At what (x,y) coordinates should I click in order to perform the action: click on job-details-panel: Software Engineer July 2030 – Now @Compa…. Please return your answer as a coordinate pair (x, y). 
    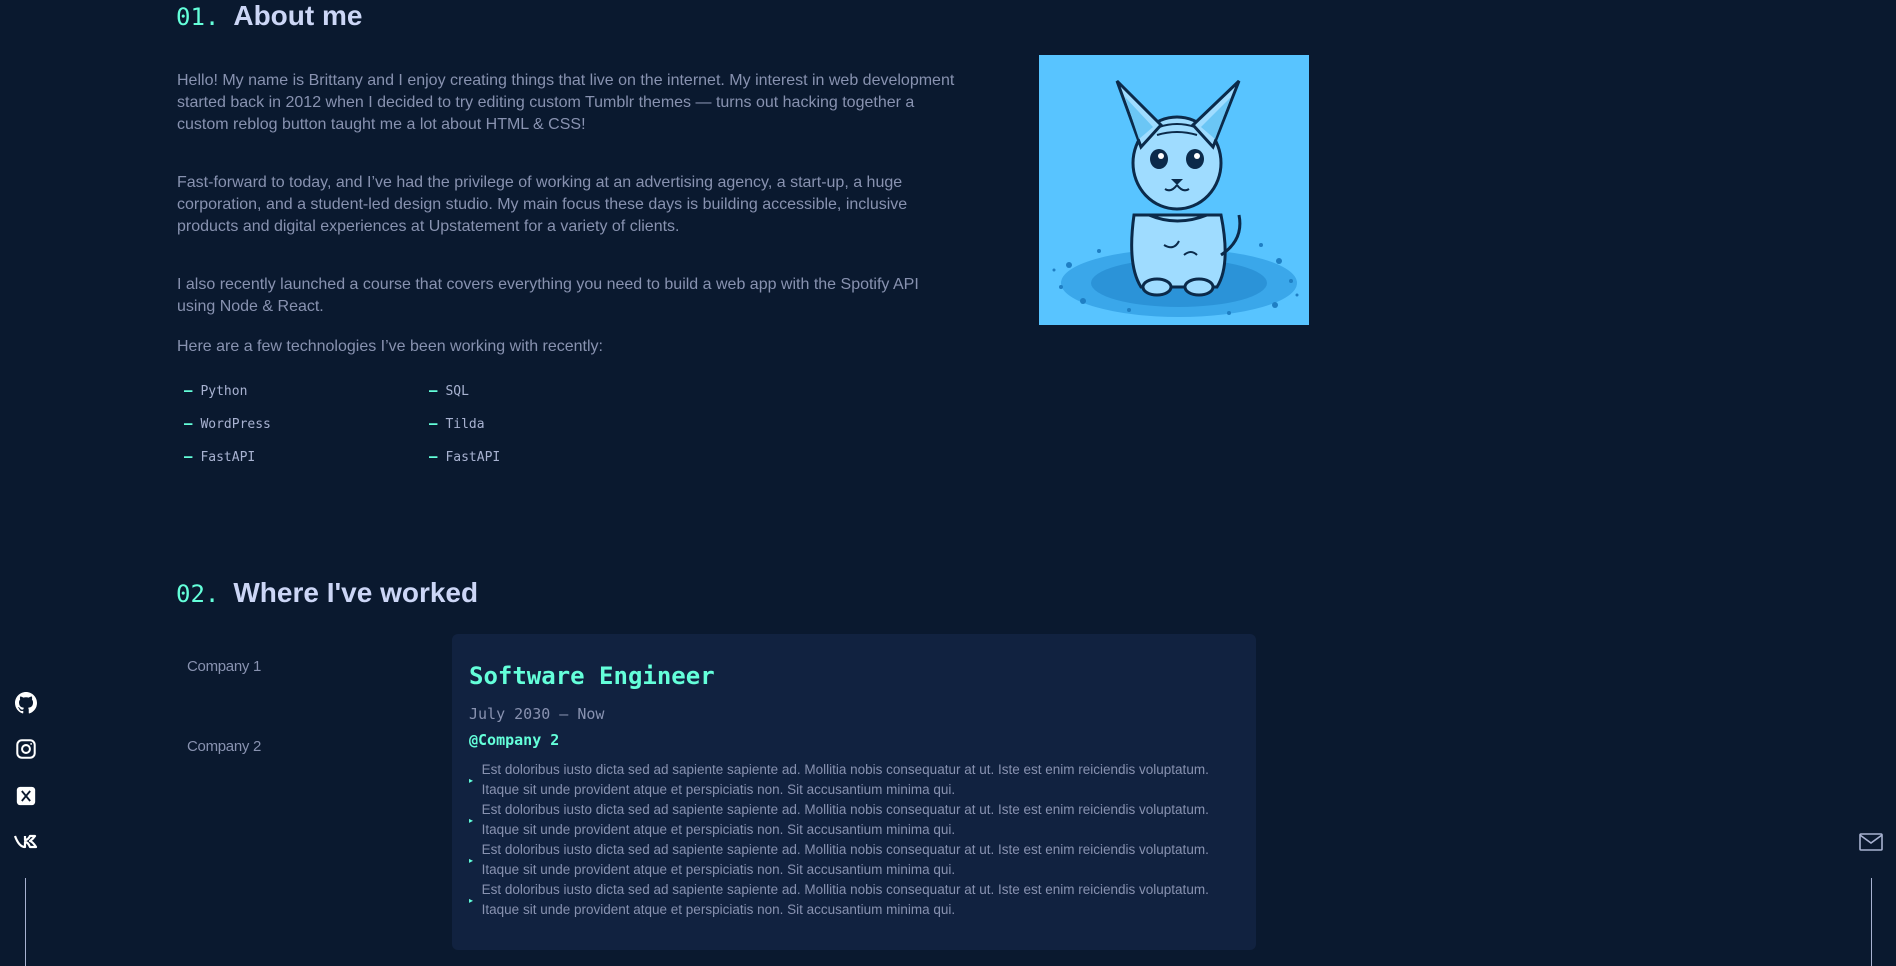
    Looking at the image, I should click on (854, 792).